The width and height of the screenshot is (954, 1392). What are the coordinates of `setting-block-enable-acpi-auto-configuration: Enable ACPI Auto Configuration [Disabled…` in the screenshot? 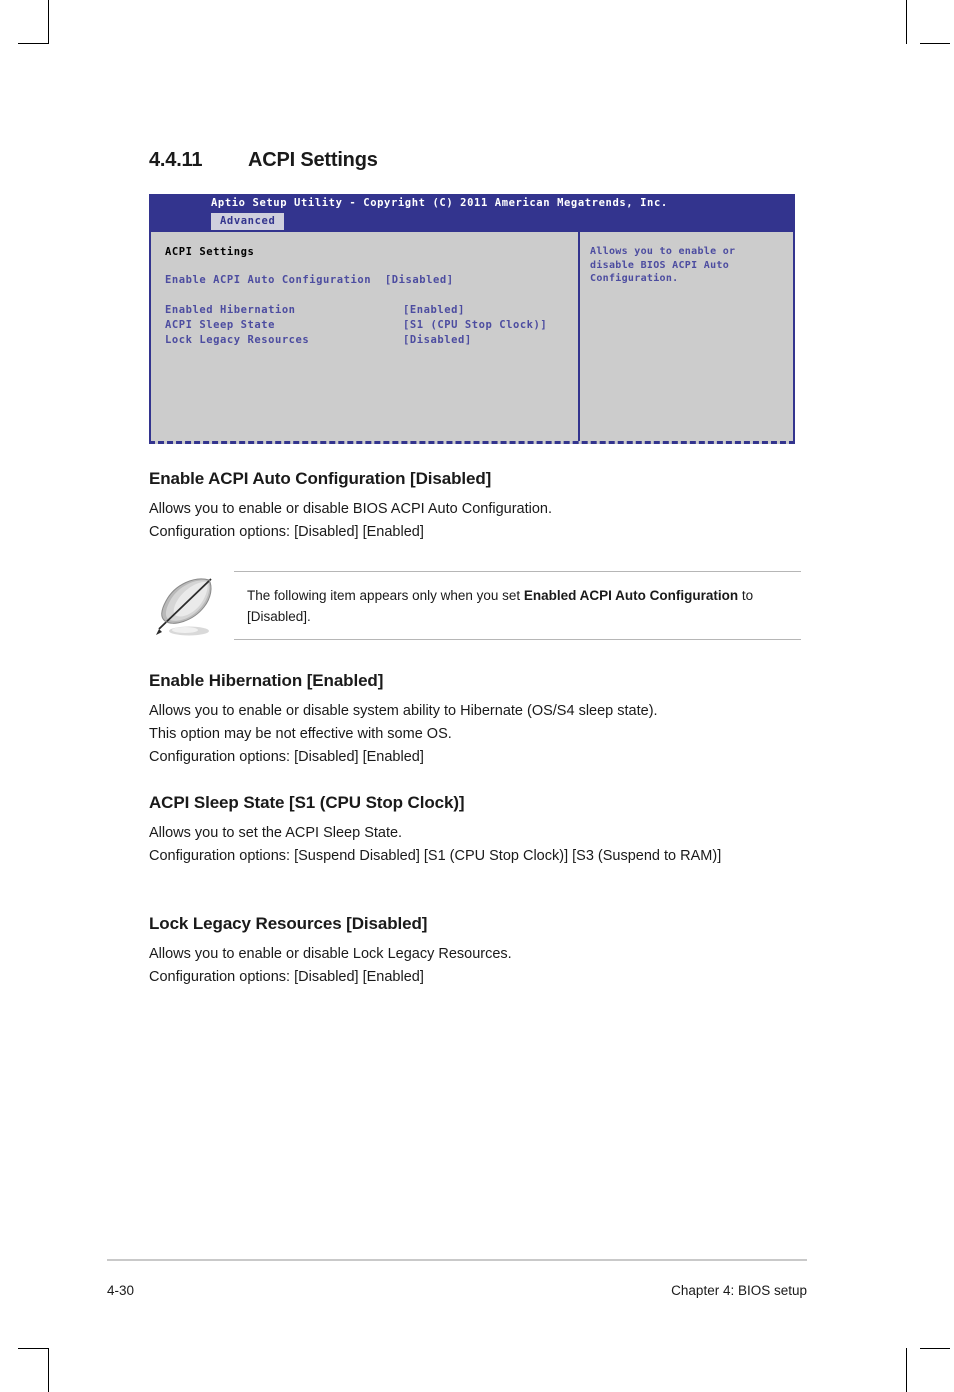 It's located at (475, 506).